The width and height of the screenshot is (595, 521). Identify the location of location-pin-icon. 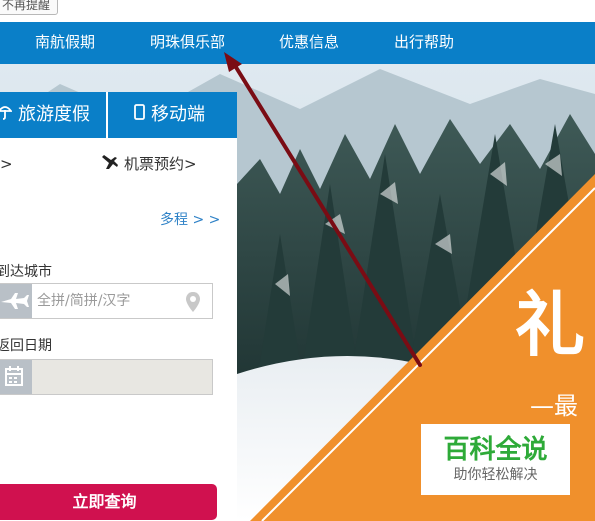
(193, 304).